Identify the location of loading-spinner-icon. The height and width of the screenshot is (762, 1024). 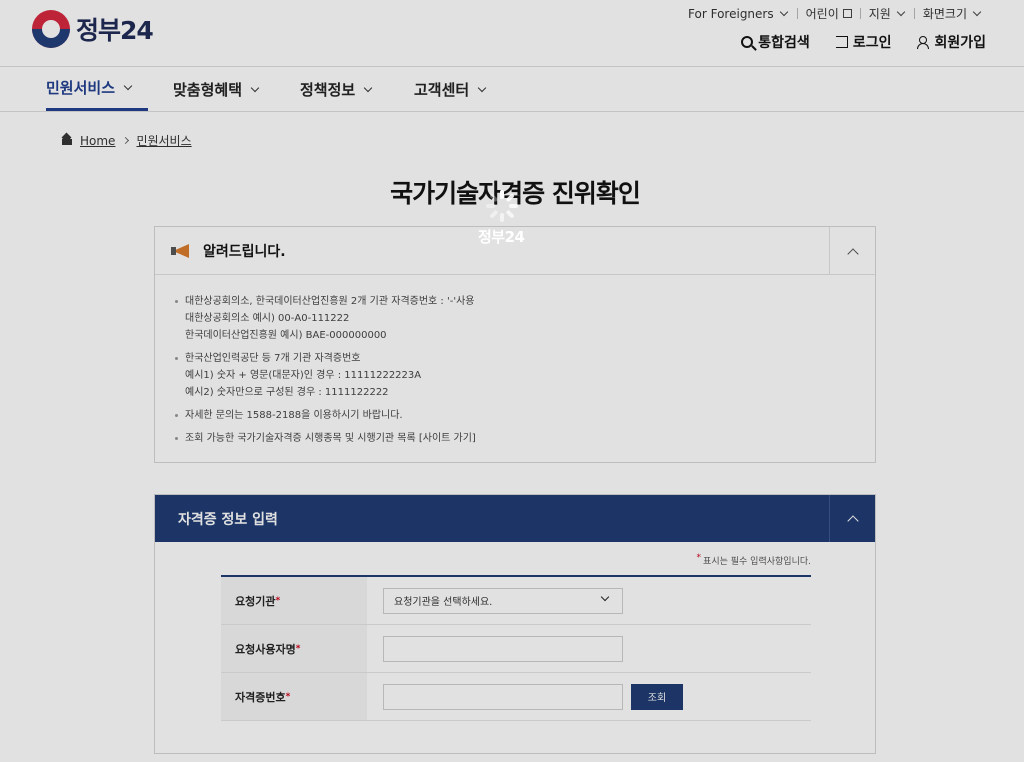
(502, 206).